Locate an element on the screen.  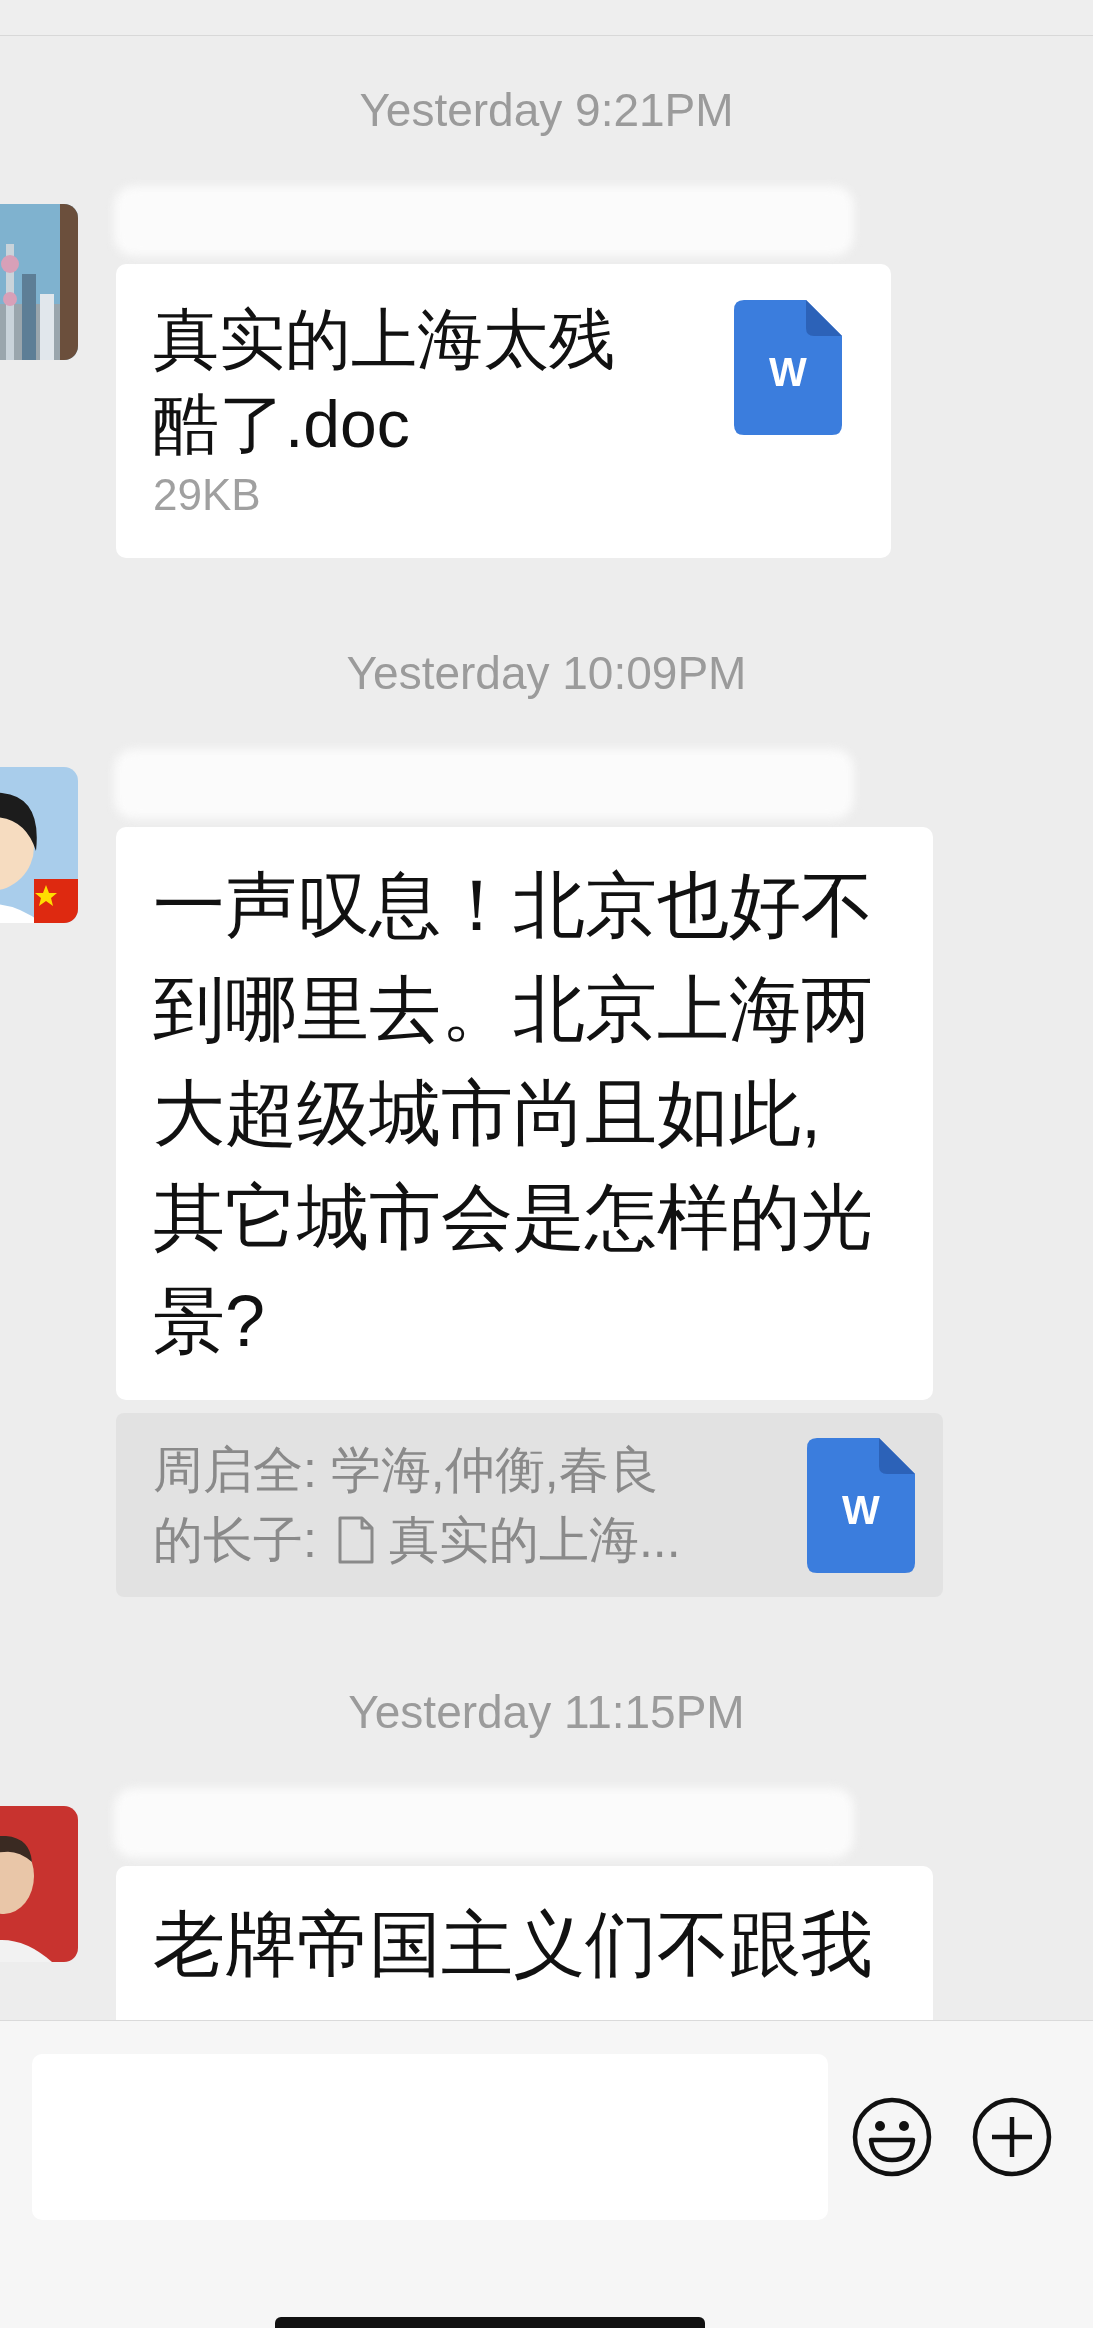
file-message: 真实的上海太残酷了.doc 29KB W is located at coordinates (503, 411).